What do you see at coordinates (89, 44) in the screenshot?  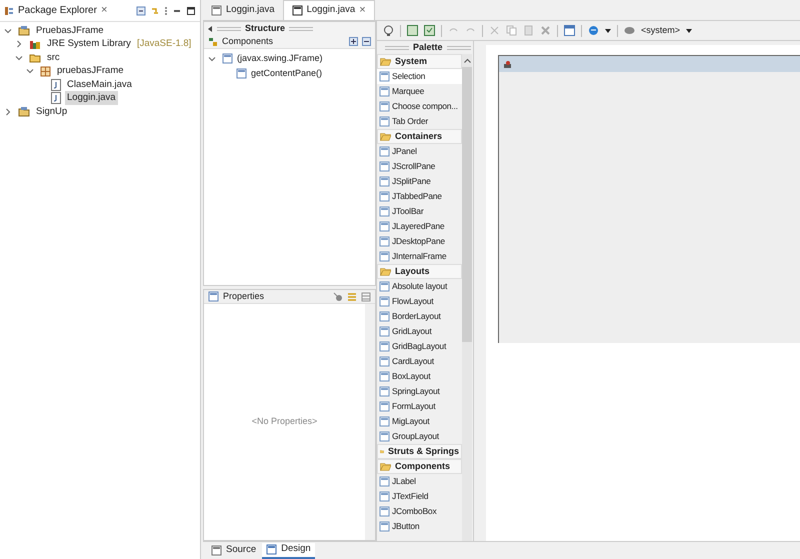 I see `tree-item: JRE System Library` at bounding box center [89, 44].